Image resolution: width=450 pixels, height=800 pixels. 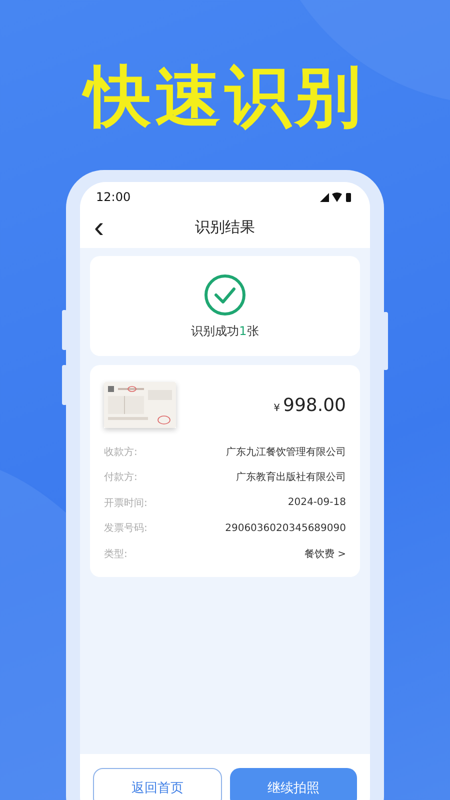 I want to click on field-value: 2906036020345689090, so click(x=285, y=528).